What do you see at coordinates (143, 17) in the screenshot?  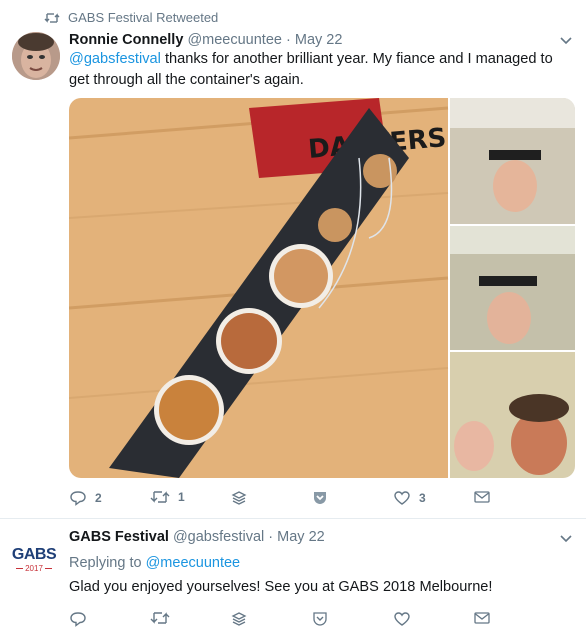 I see `retweet-label: GABS Festival Retweeted` at bounding box center [143, 17].